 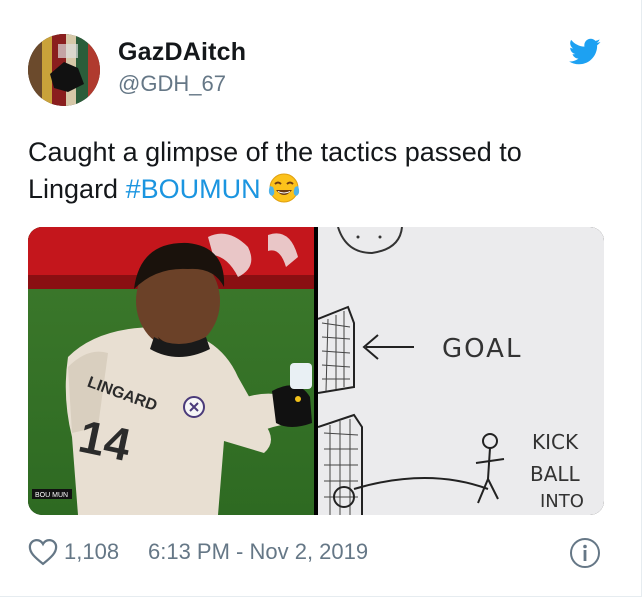 What do you see at coordinates (585, 553) in the screenshot?
I see `info-icon` at bounding box center [585, 553].